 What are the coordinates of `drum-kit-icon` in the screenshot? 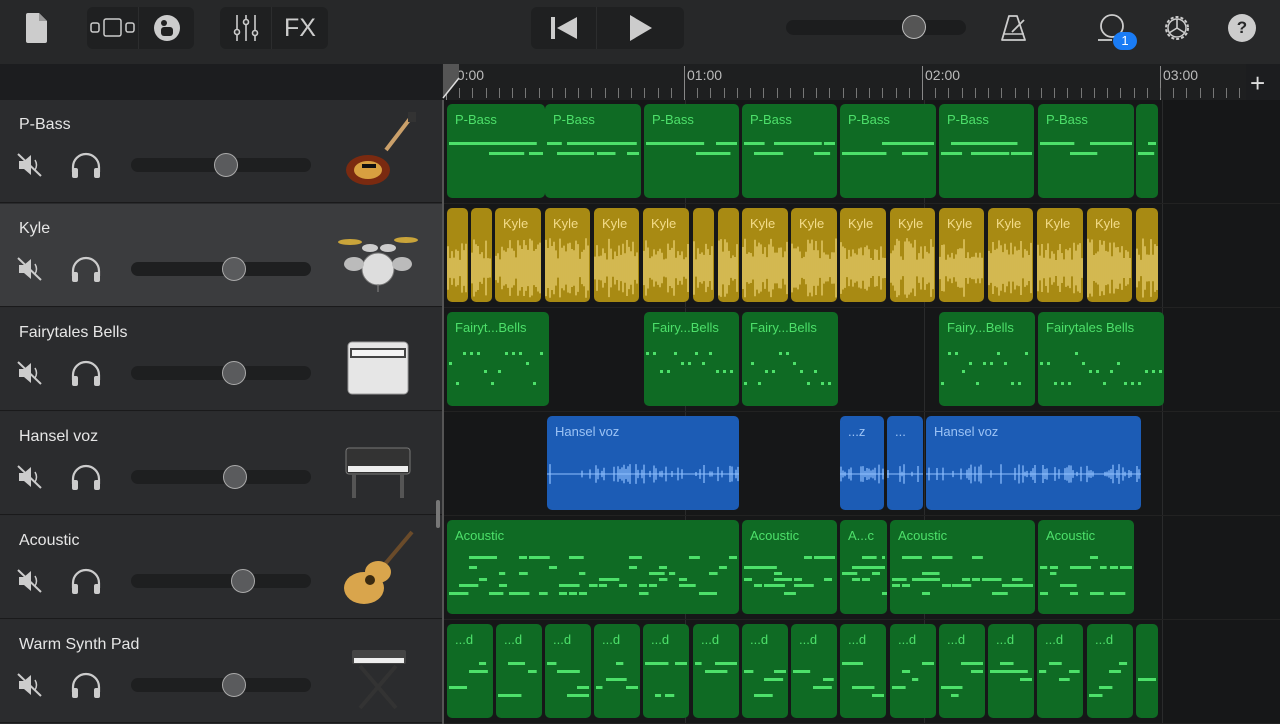 It's located at (378, 255).